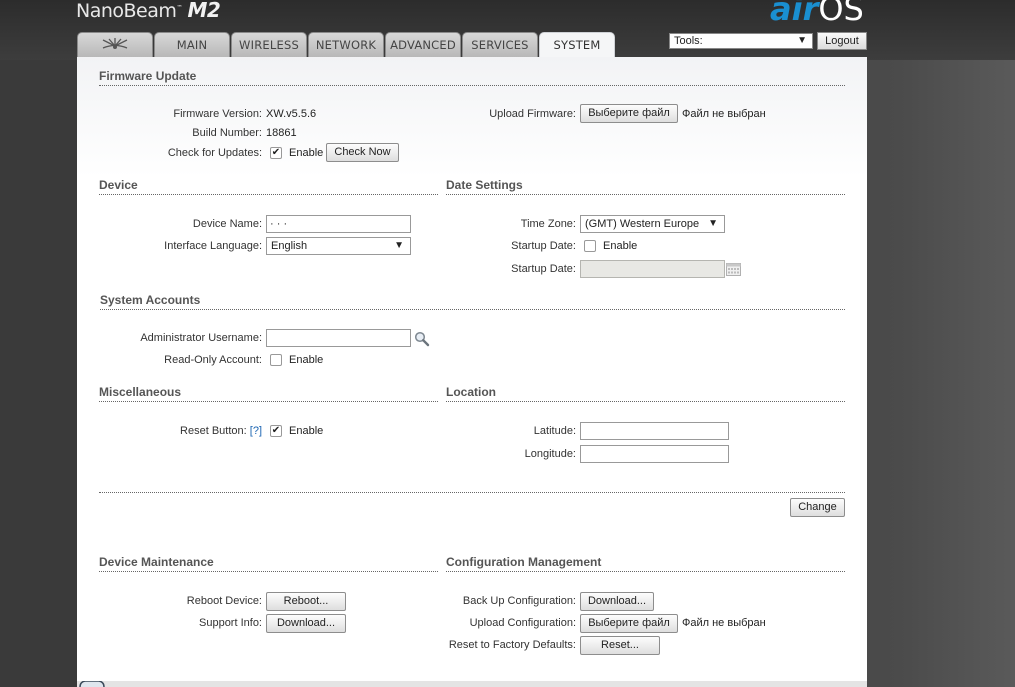  What do you see at coordinates (794, 14) in the screenshot?
I see `logo-air: air` at bounding box center [794, 14].